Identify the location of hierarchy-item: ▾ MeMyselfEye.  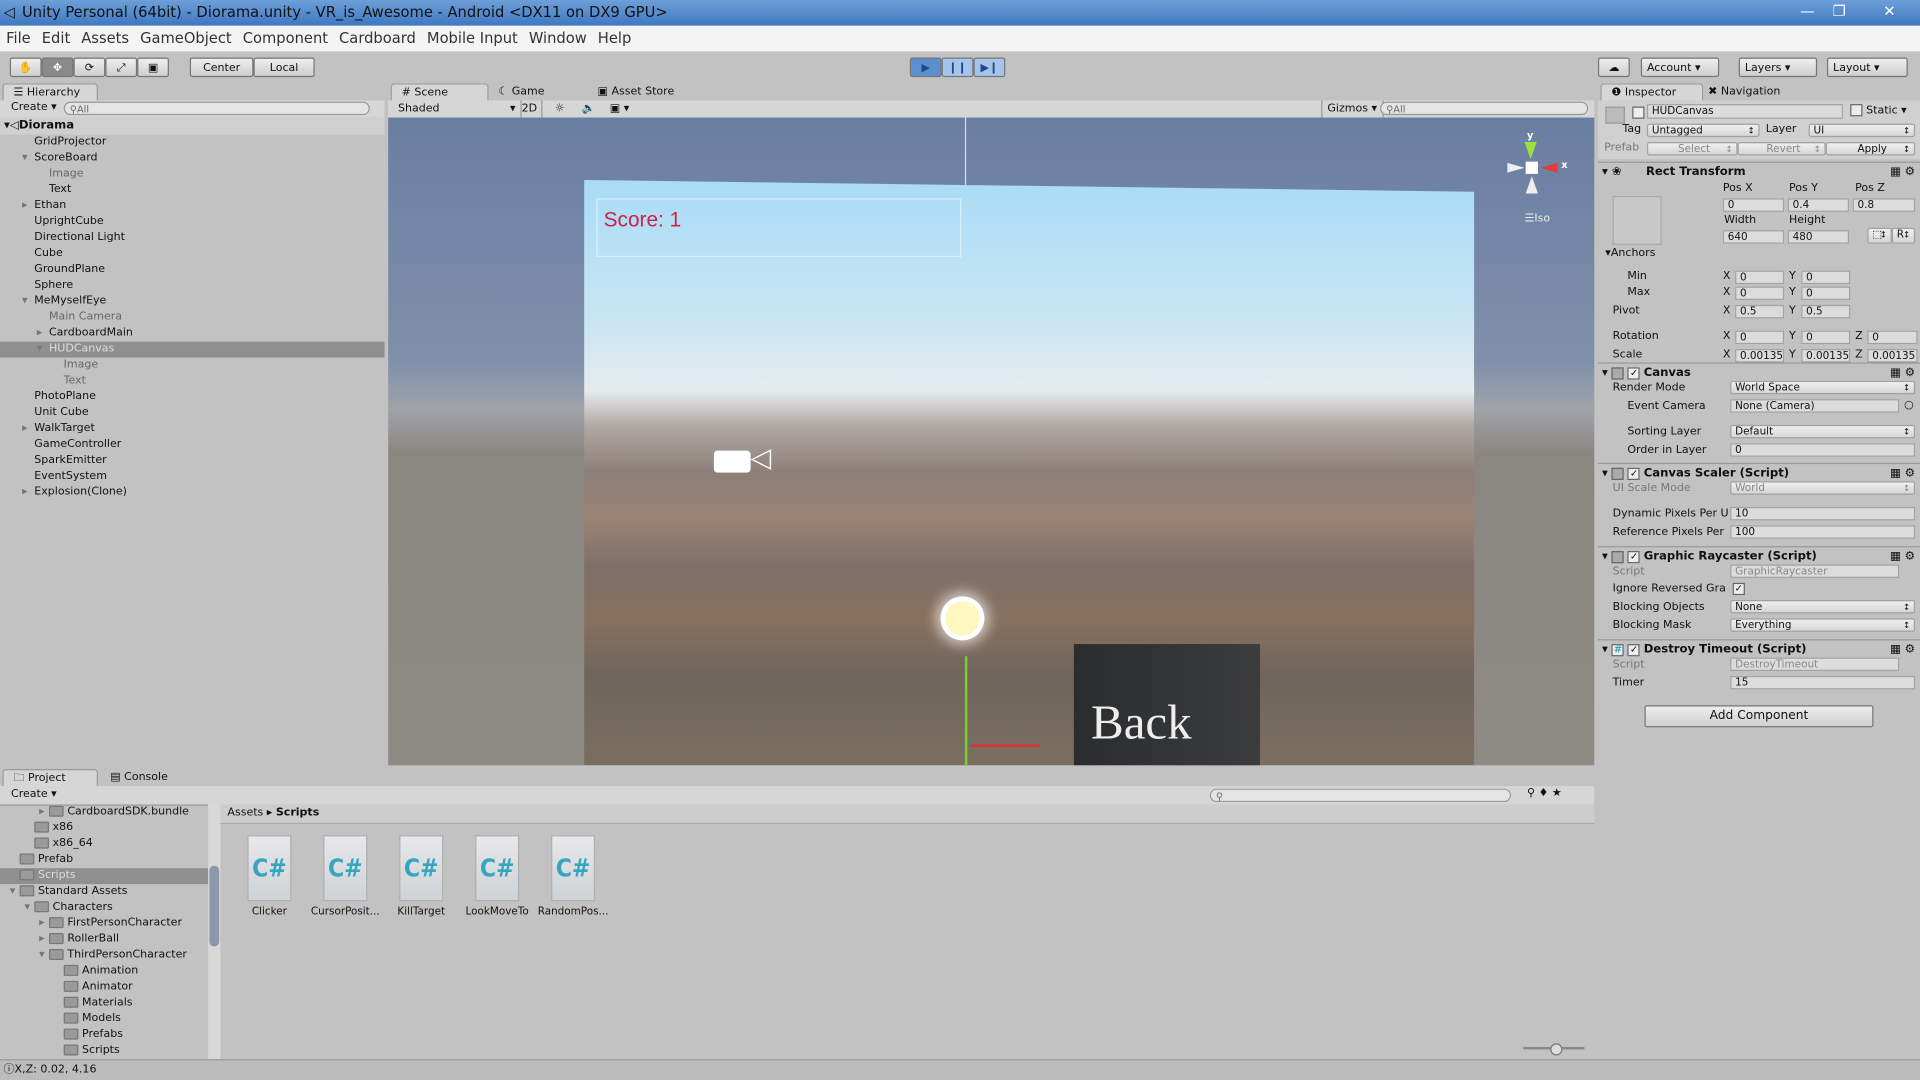
(192, 302).